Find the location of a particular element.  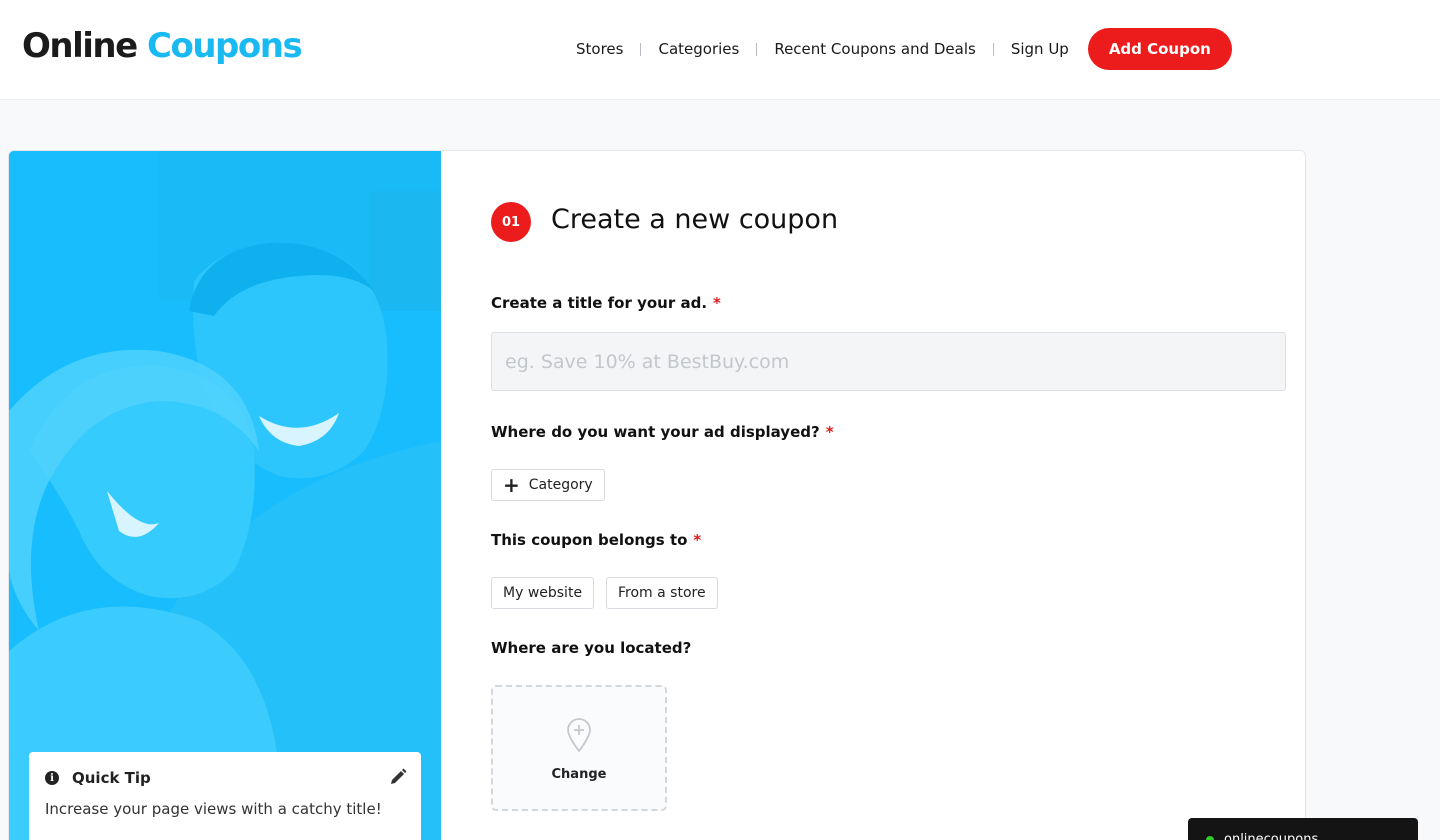

title-field-label: Create a title for your ad. * is located at coordinates (606, 303).